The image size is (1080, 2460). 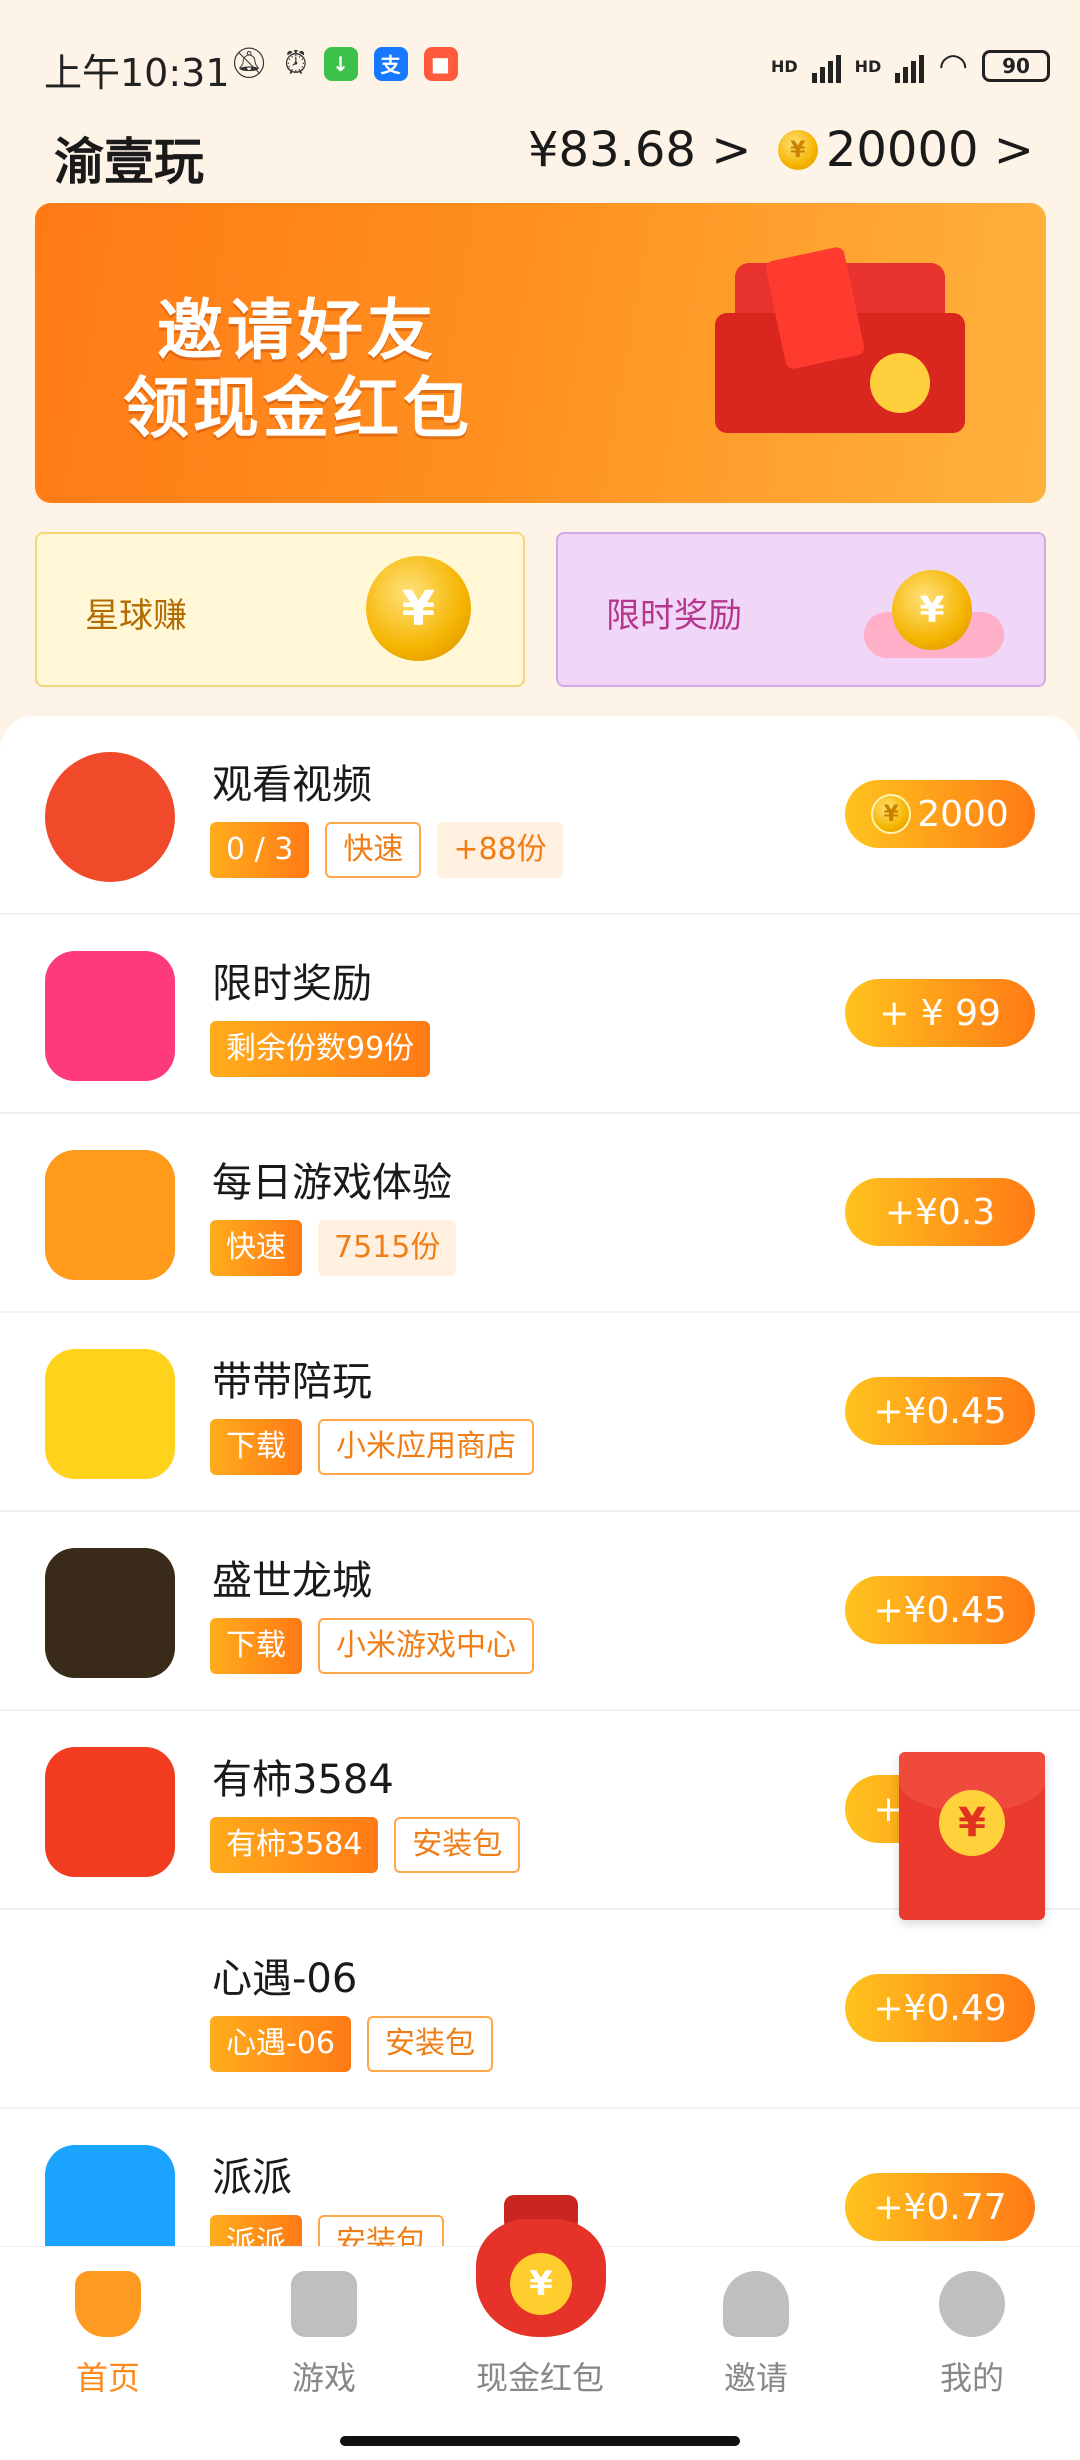 I want to click on heart-icon, so click(x=110, y=2011).